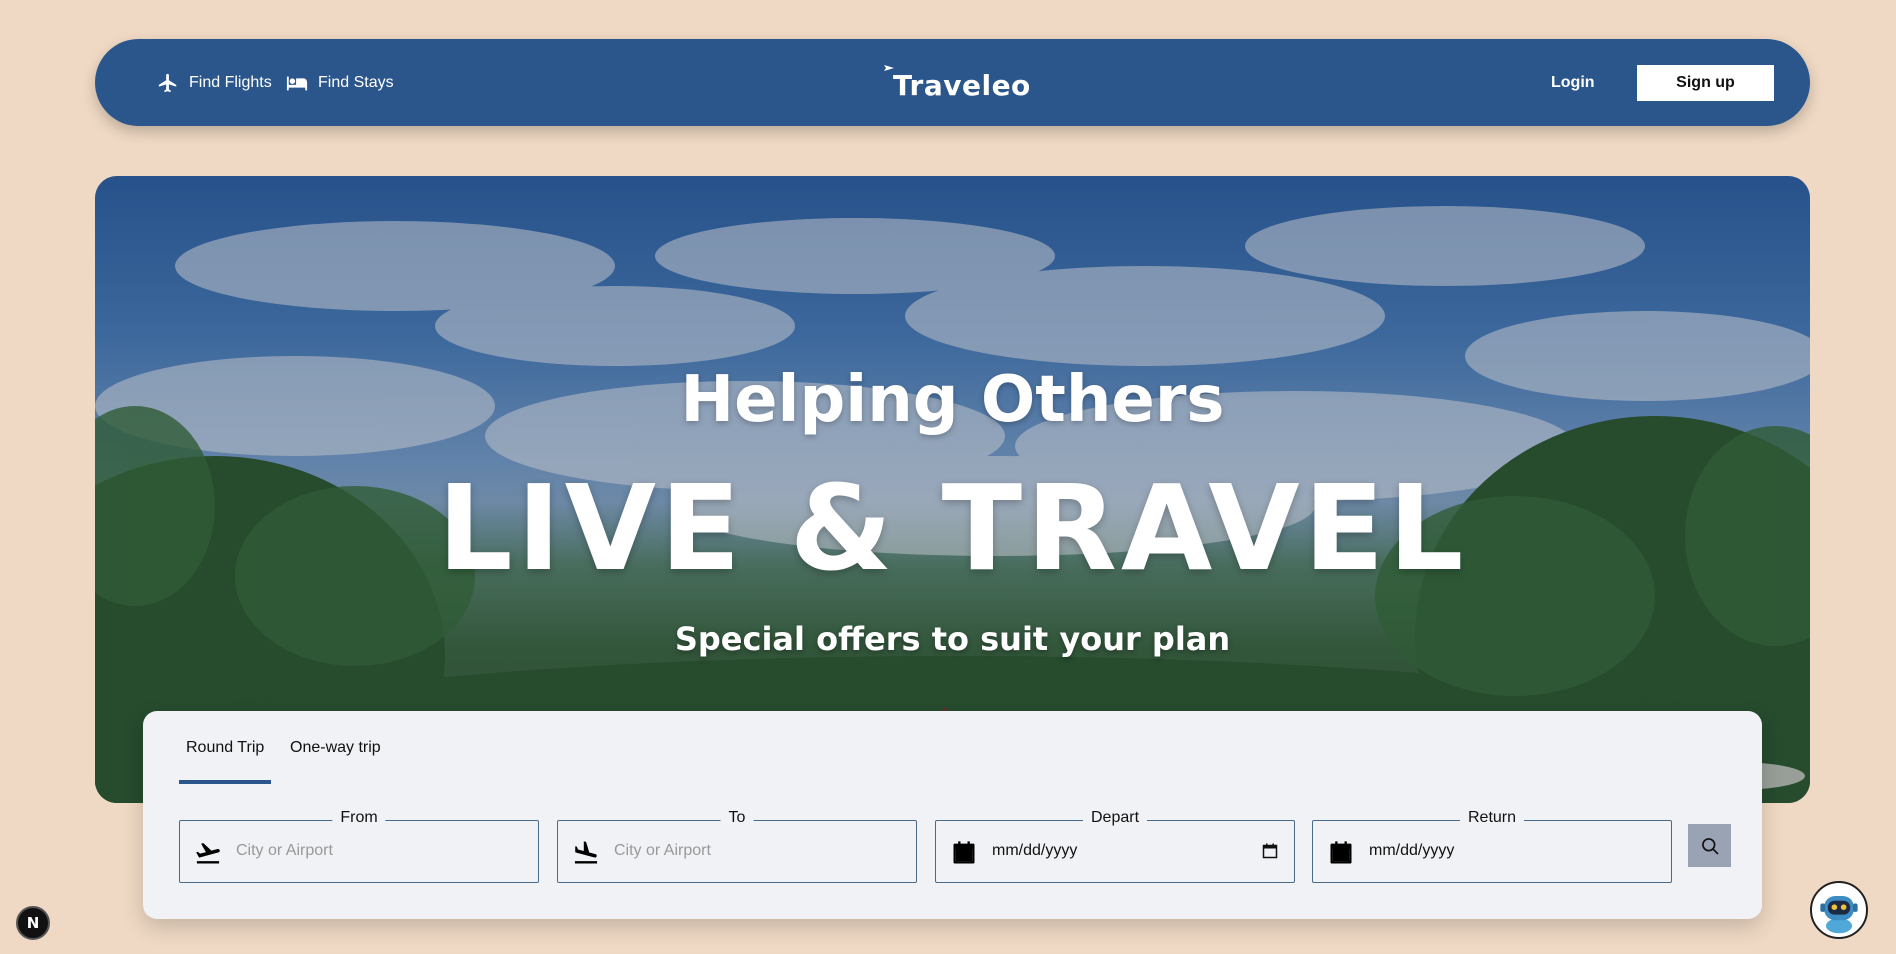  What do you see at coordinates (297, 83) in the screenshot?
I see `bed-icon` at bounding box center [297, 83].